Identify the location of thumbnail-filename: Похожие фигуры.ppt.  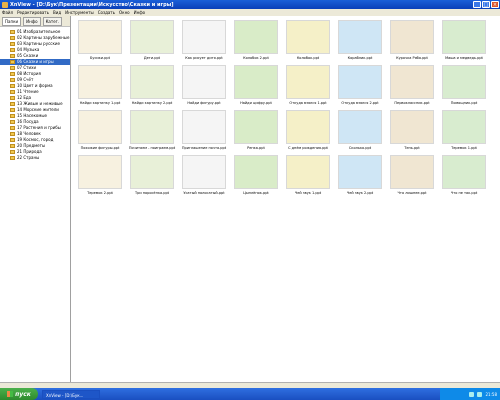
(100, 148).